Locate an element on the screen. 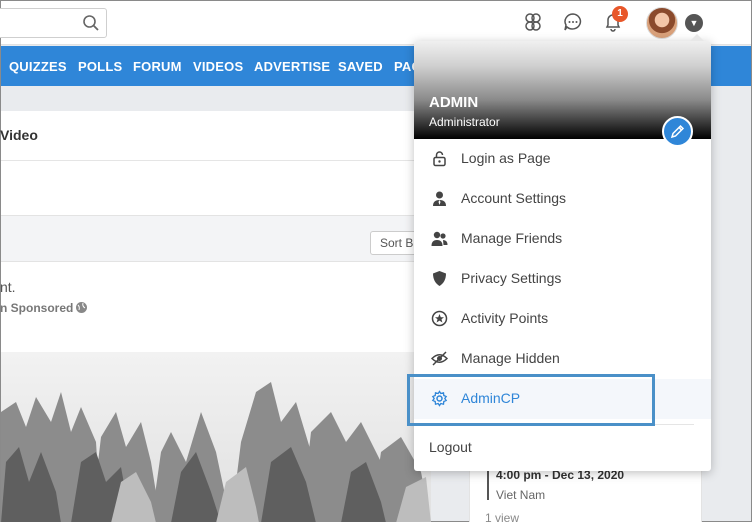 This screenshot has height=522, width=752. search-input is located at coordinates (53, 23).